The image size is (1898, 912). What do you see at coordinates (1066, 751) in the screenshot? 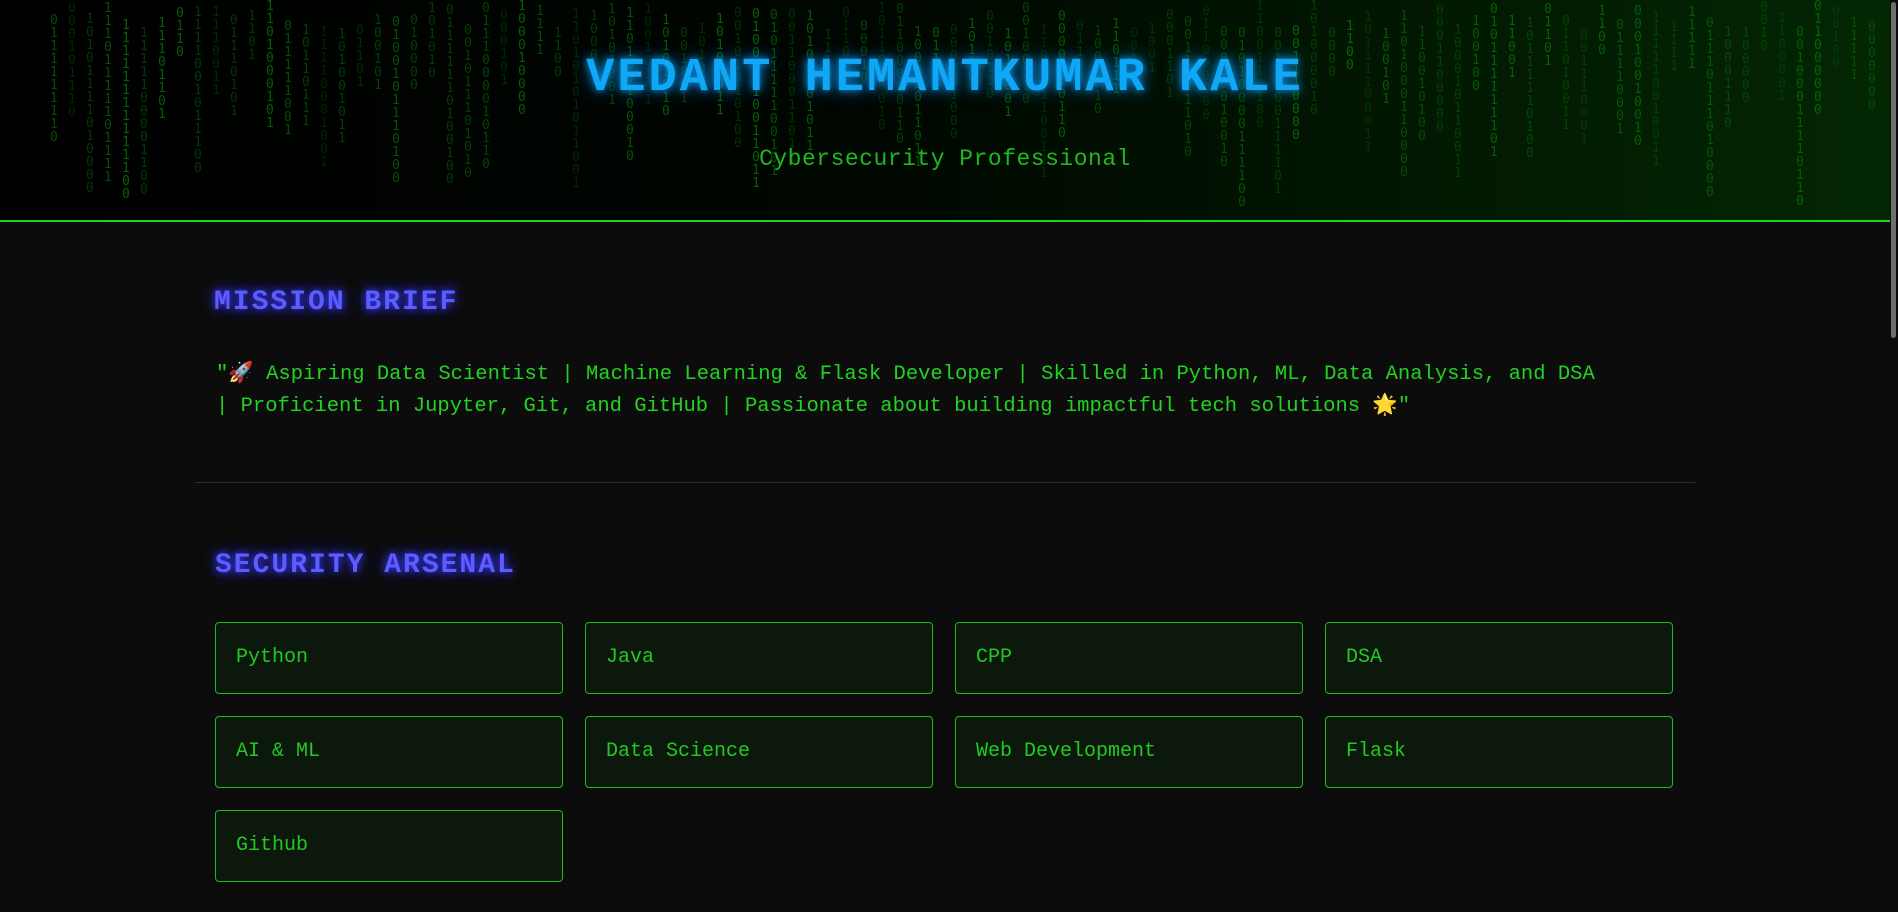
I see `skill-label: Web Development` at bounding box center [1066, 751].